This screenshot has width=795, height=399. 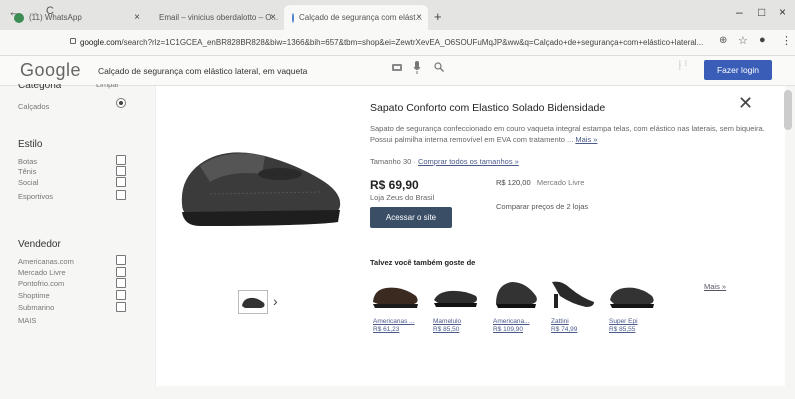 What do you see at coordinates (386, 329) in the screenshot?
I see `related-price: R$ 61,23` at bounding box center [386, 329].